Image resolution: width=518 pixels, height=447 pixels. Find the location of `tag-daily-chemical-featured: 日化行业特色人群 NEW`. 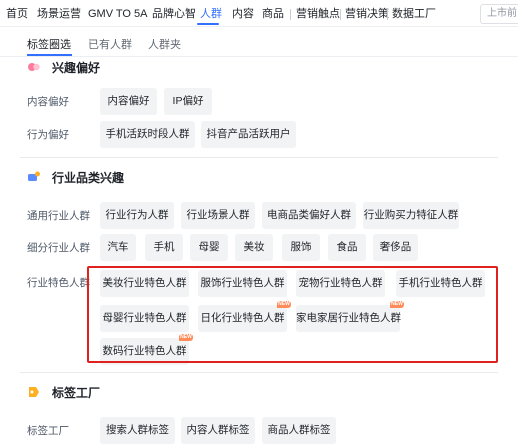

tag-daily-chemical-featured: 日化行业特色人群 NEW is located at coordinates (244, 316).